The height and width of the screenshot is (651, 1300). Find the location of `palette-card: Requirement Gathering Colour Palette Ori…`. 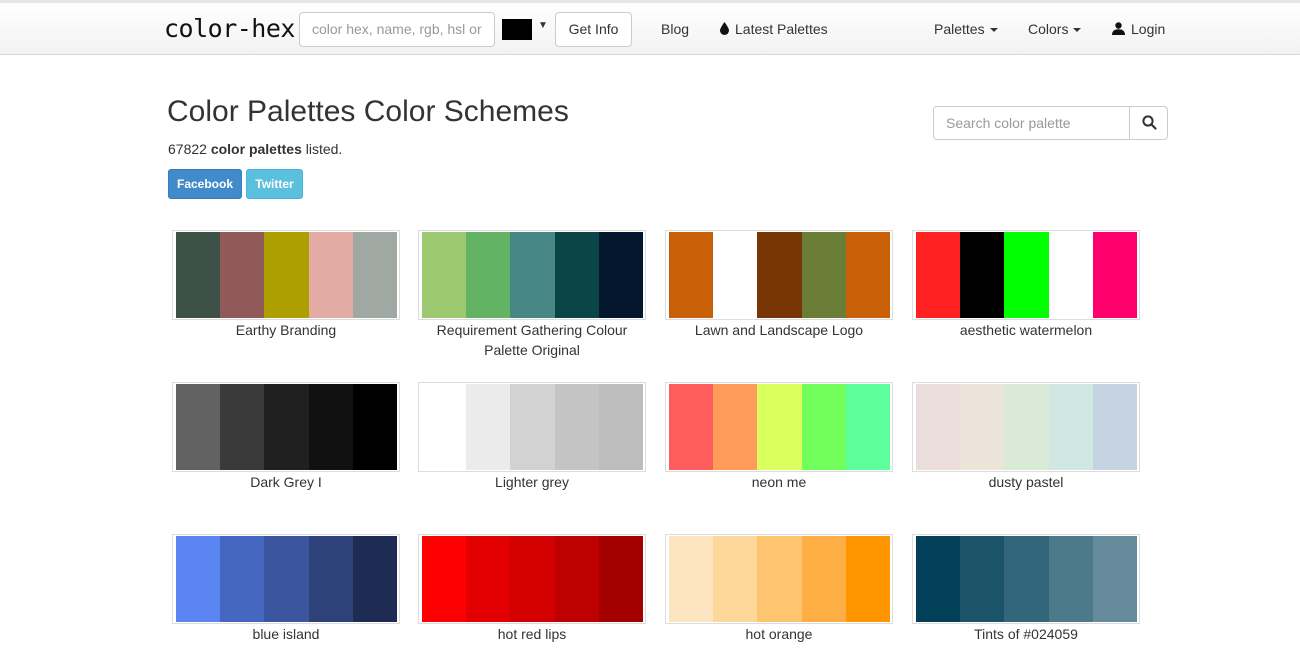

palette-card: Requirement Gathering Colour Palette Ori… is located at coordinates (532, 295).